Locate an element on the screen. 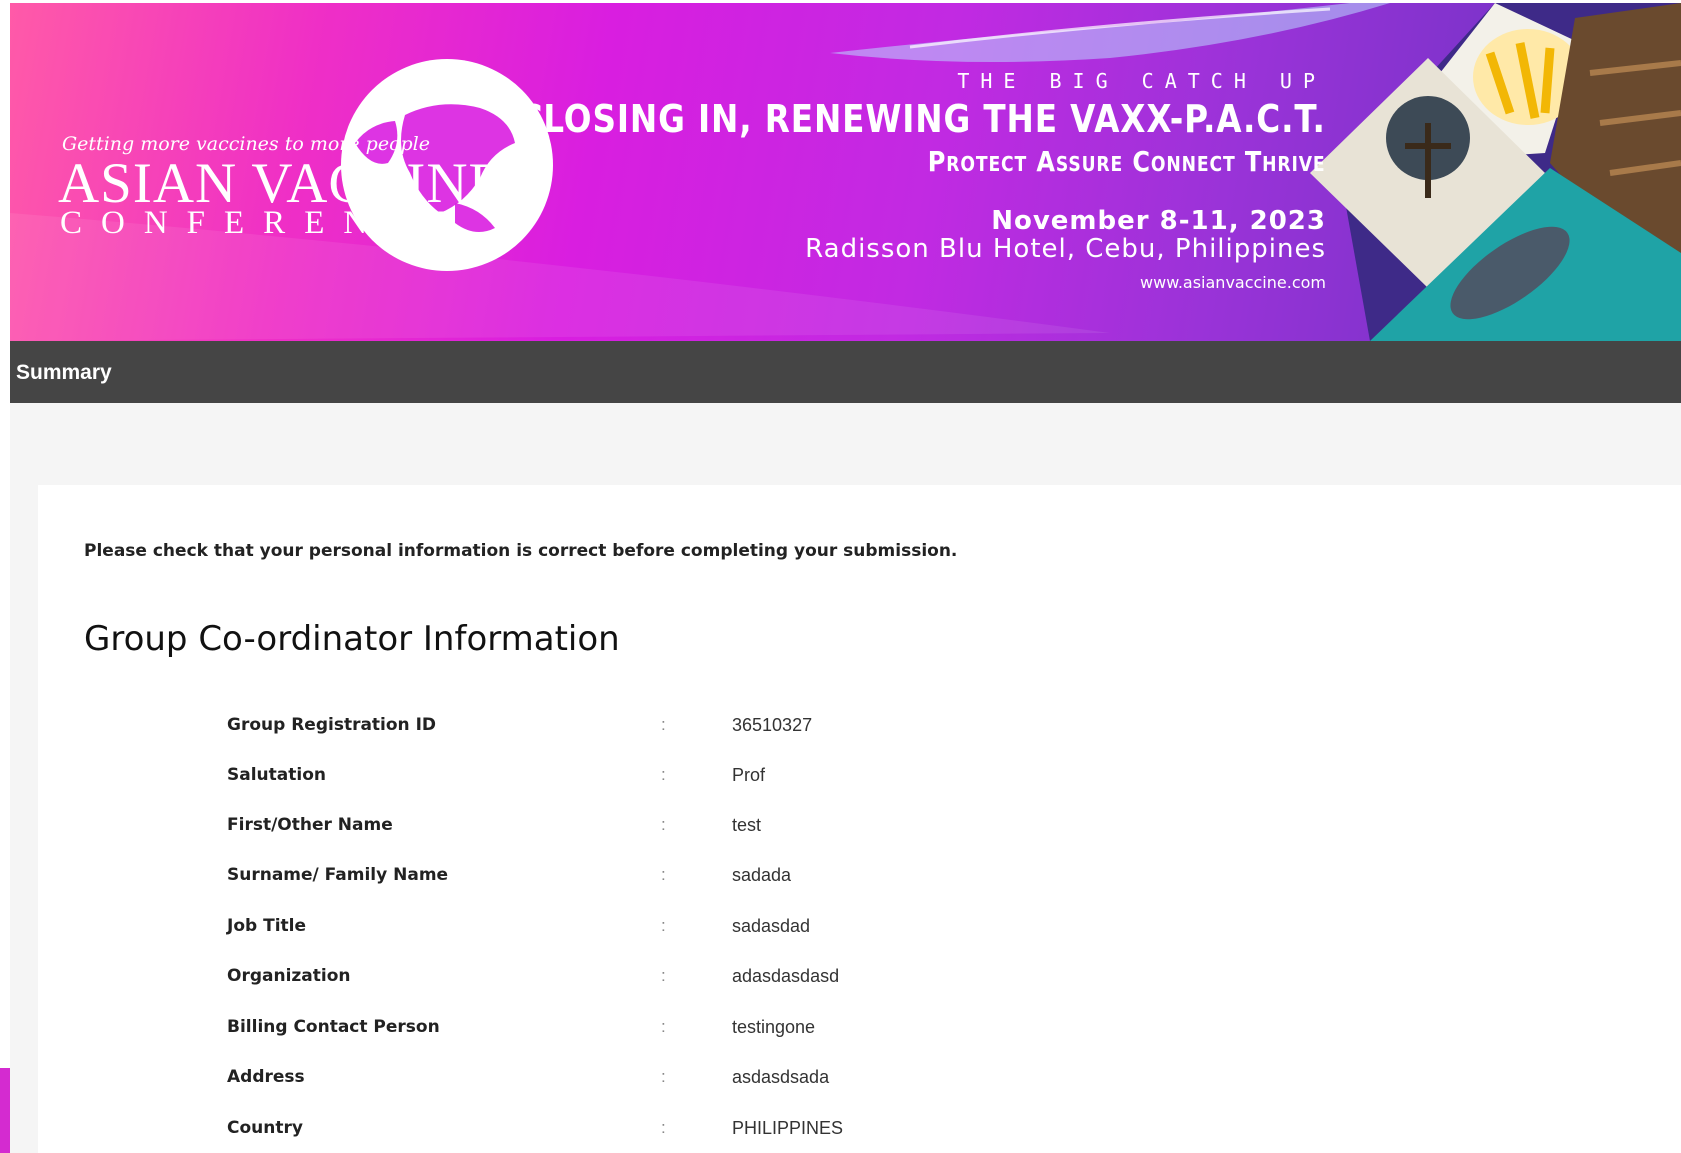 The height and width of the screenshot is (1153, 1681). section-title: Group Co-ordinator Information is located at coordinates (352, 639).